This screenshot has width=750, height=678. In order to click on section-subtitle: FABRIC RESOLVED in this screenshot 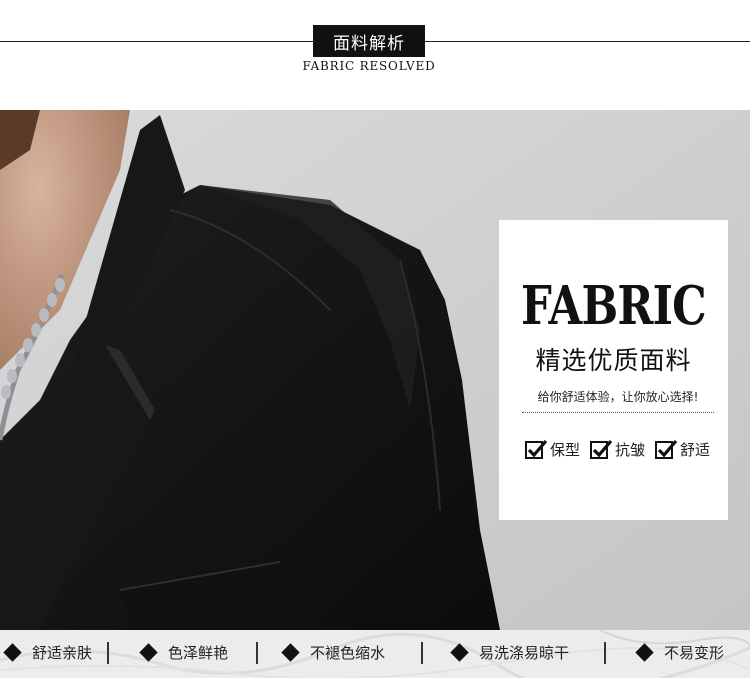, I will do `click(369, 66)`.